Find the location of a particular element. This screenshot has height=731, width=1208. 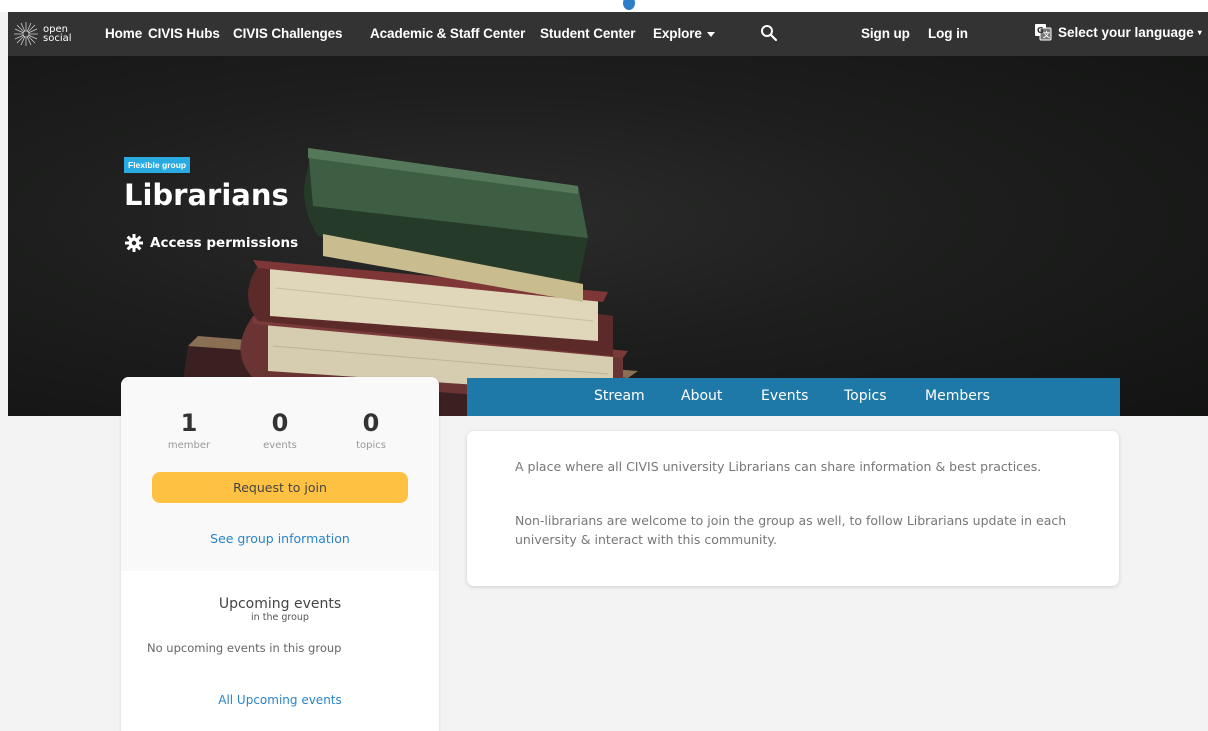

language-selector: G 文 Select your language ▾ is located at coordinates (1118, 32).